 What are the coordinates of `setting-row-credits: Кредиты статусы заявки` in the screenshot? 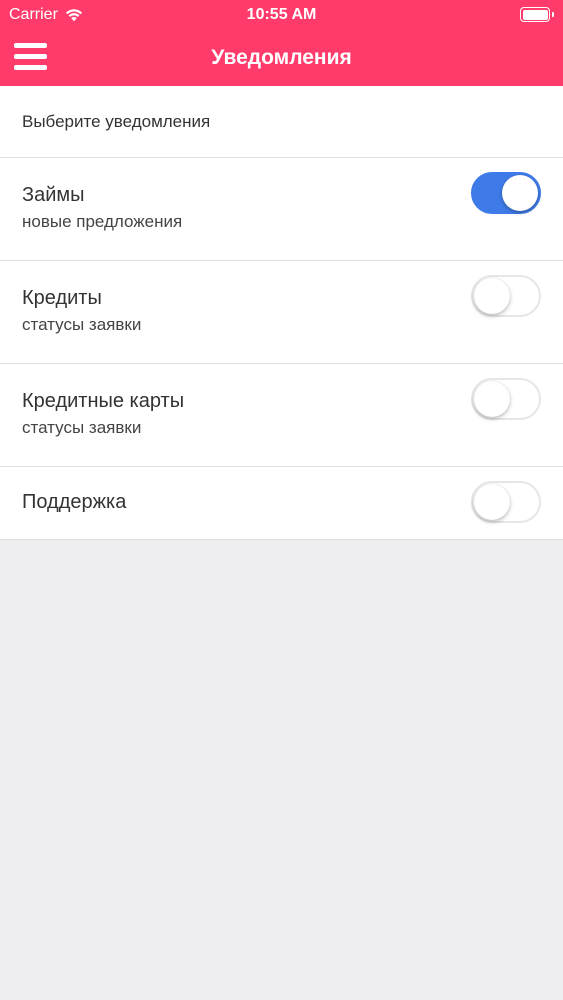 It's located at (281, 312).